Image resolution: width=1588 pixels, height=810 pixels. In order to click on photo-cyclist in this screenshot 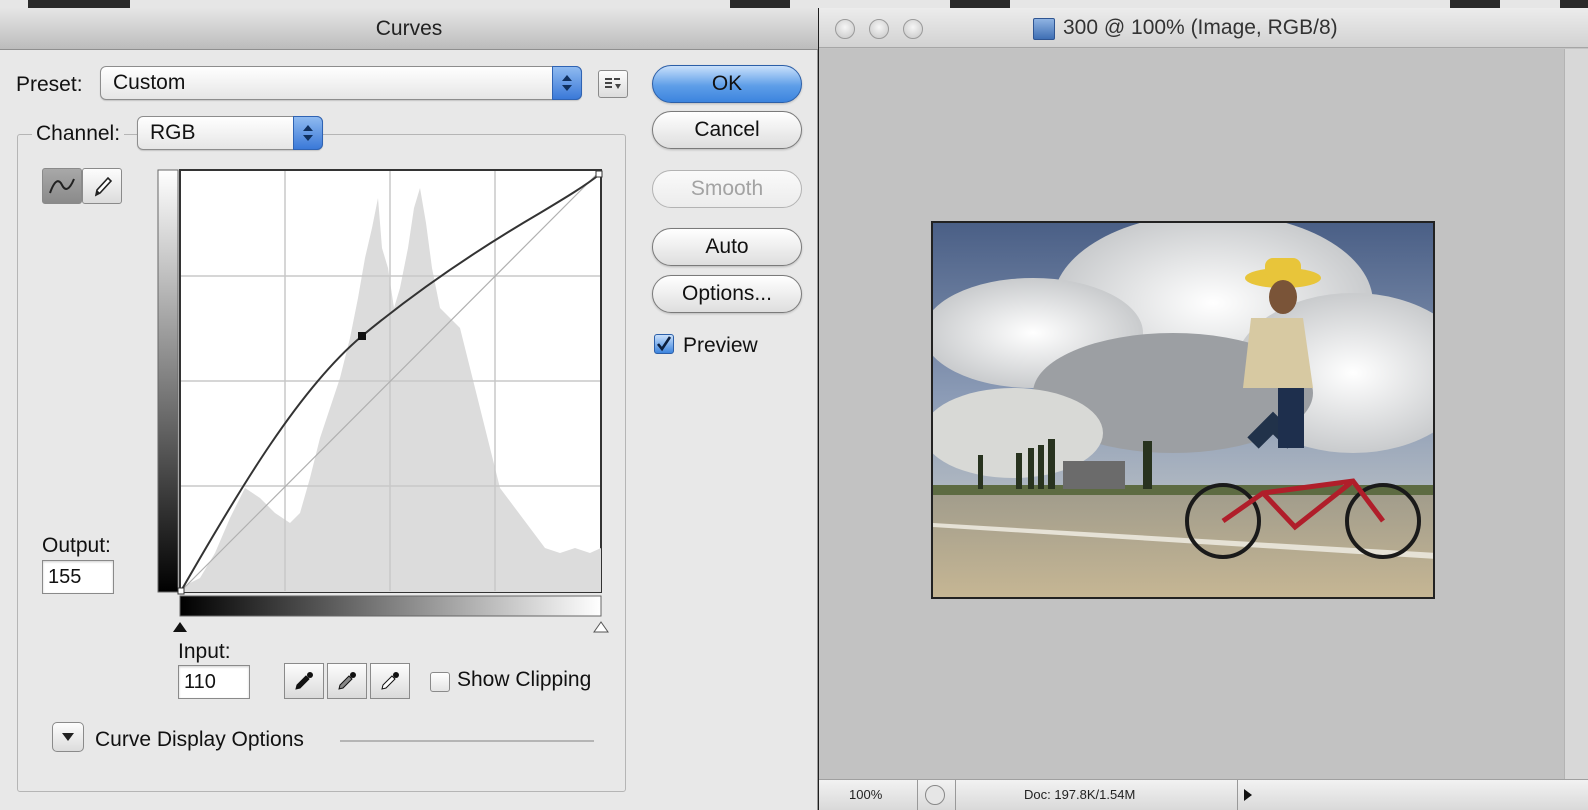, I will do `click(1183, 410)`.